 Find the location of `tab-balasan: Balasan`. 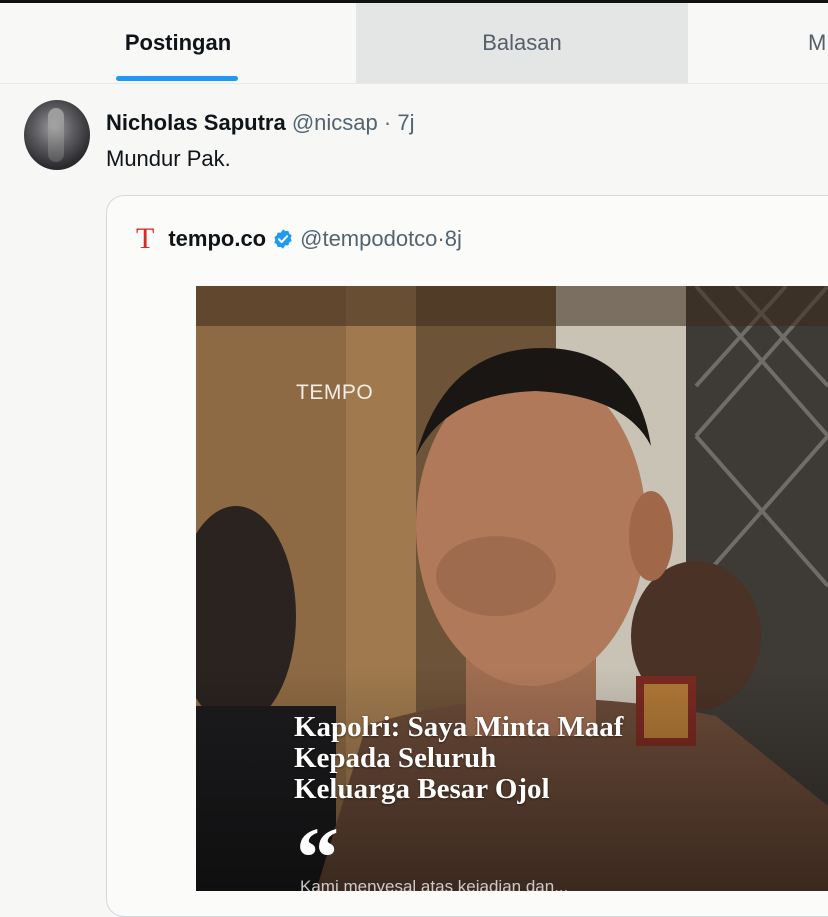

tab-balasan: Balasan is located at coordinates (522, 43).